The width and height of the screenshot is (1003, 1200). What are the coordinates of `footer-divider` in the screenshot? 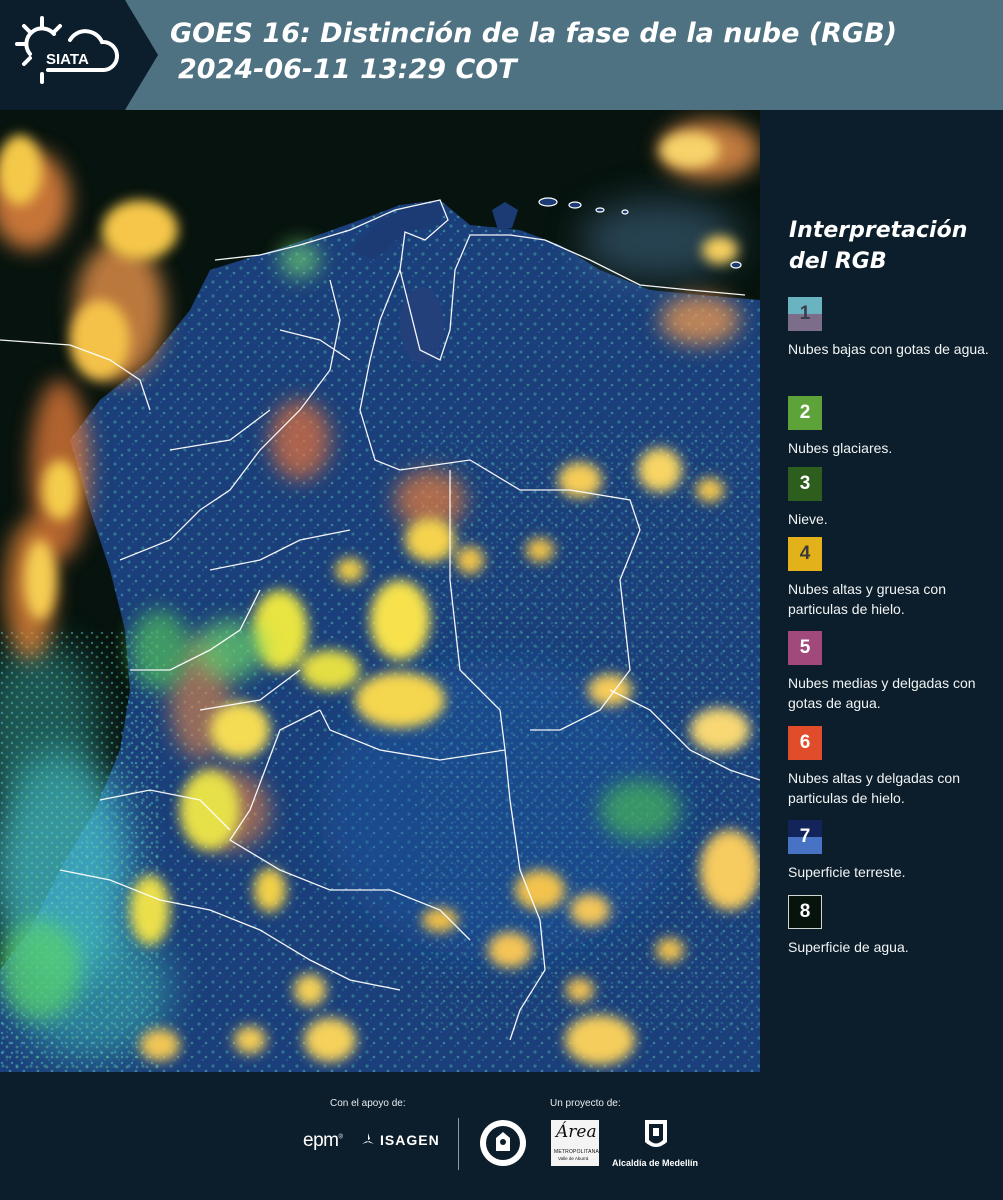 It's located at (458, 1144).